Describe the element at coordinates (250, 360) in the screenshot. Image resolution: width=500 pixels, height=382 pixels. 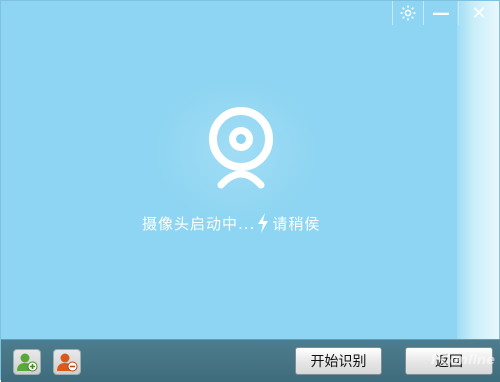
I see `bottom-toolbar: 开始识别 返回 PConline` at that location.